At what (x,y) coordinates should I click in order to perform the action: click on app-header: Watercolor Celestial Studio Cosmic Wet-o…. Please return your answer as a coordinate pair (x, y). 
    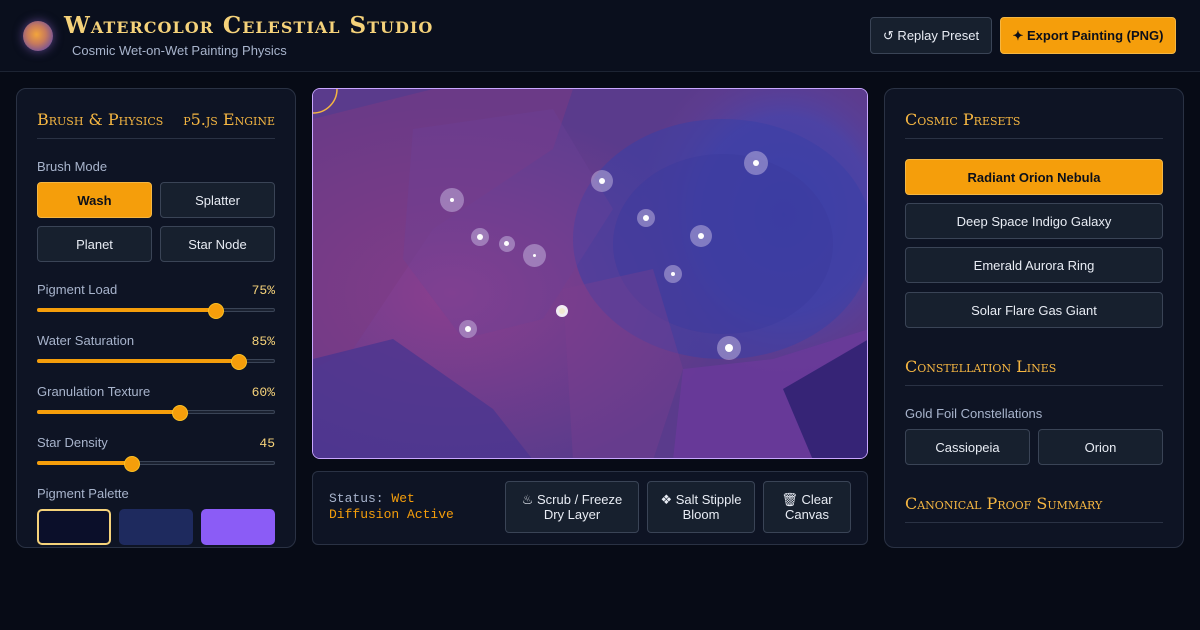
    Looking at the image, I should click on (600, 36).